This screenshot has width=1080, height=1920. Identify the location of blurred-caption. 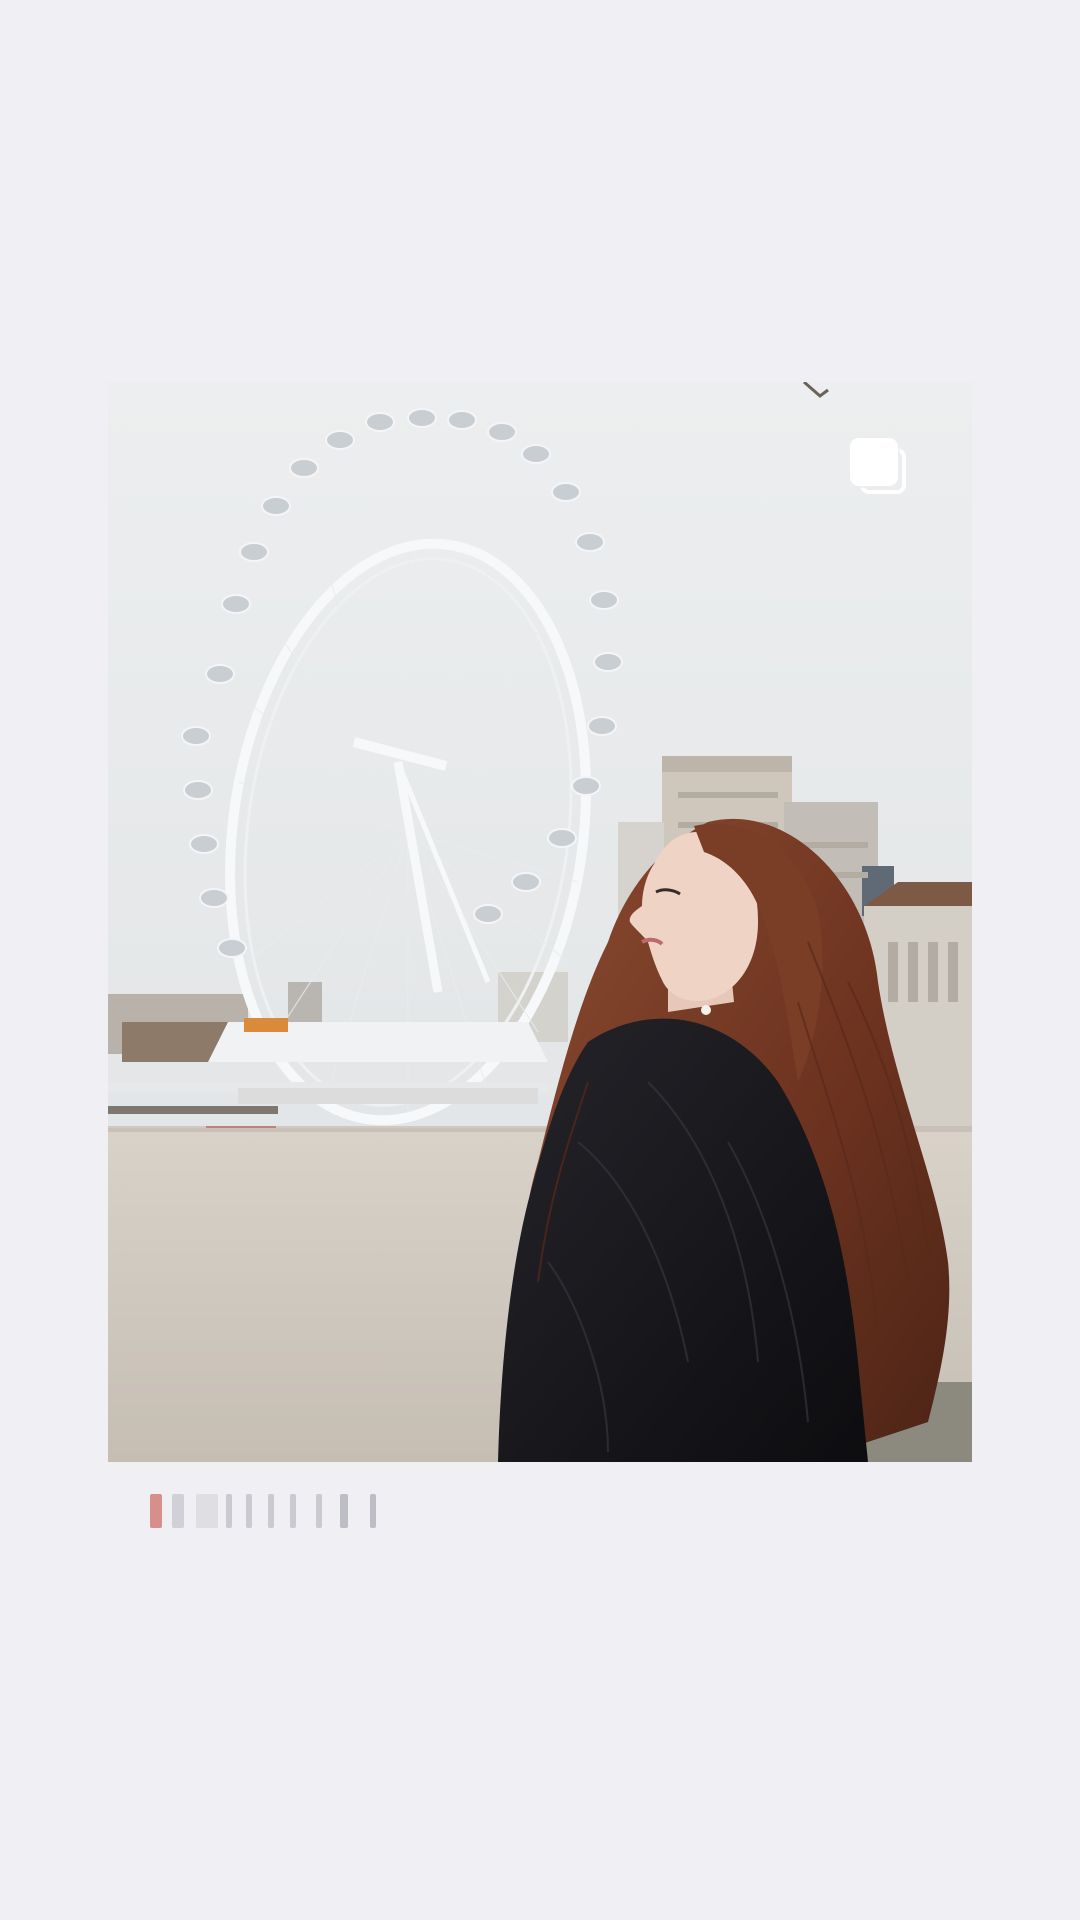
(270, 1511).